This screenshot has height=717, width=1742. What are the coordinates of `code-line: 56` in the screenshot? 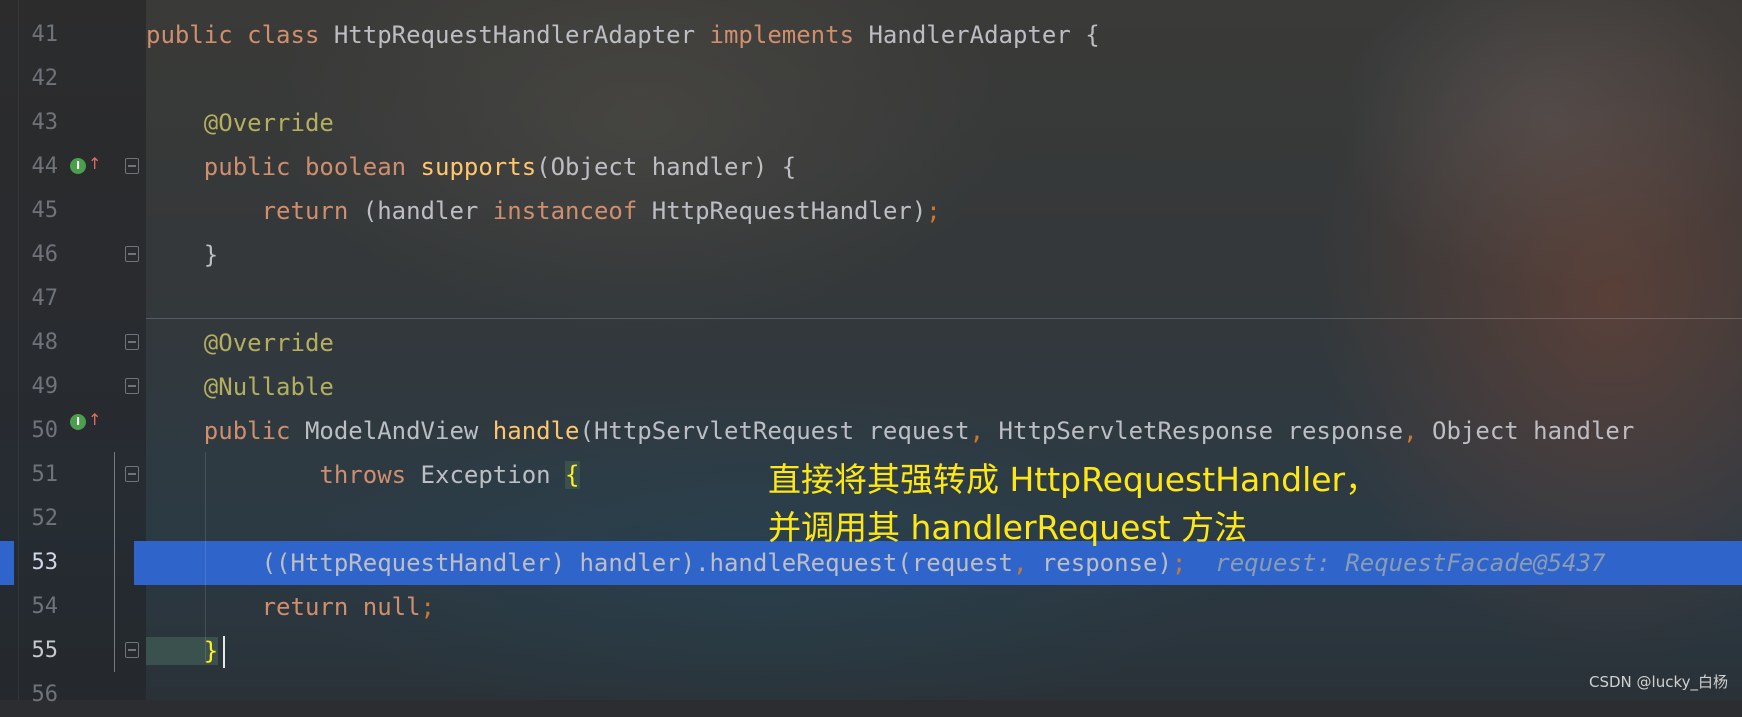 It's located at (871, 695).